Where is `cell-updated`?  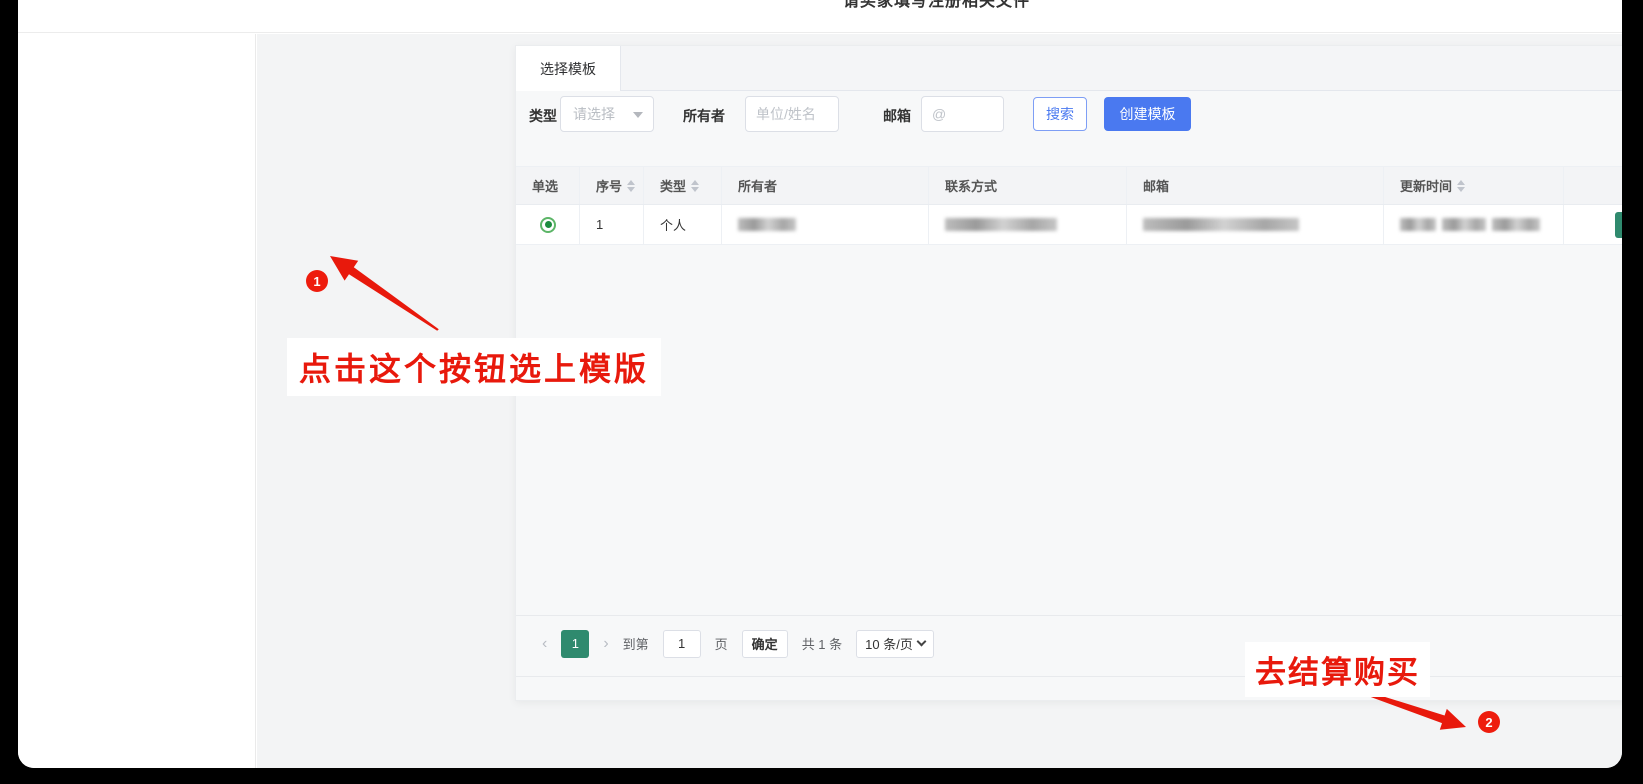
cell-updated is located at coordinates (1474, 224).